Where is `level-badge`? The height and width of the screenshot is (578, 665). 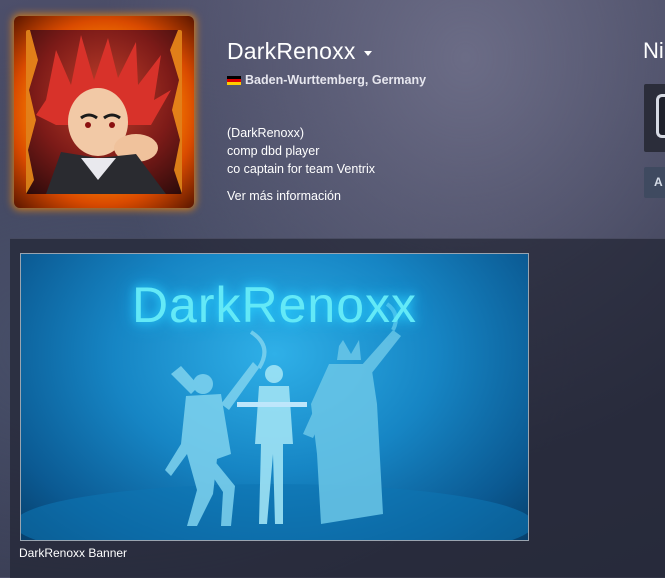 level-badge is located at coordinates (654, 118).